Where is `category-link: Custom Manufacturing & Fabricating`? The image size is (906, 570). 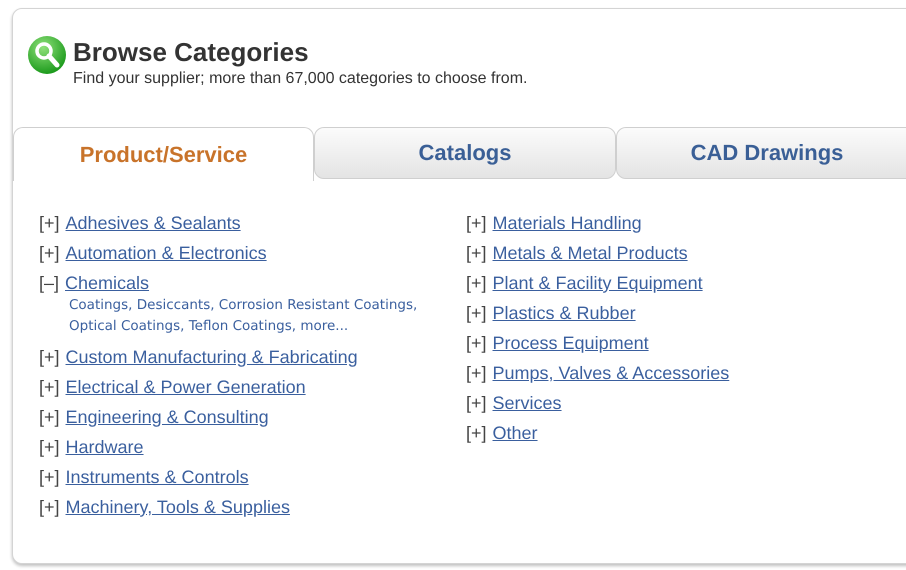 category-link: Custom Manufacturing & Fabricating is located at coordinates (212, 357).